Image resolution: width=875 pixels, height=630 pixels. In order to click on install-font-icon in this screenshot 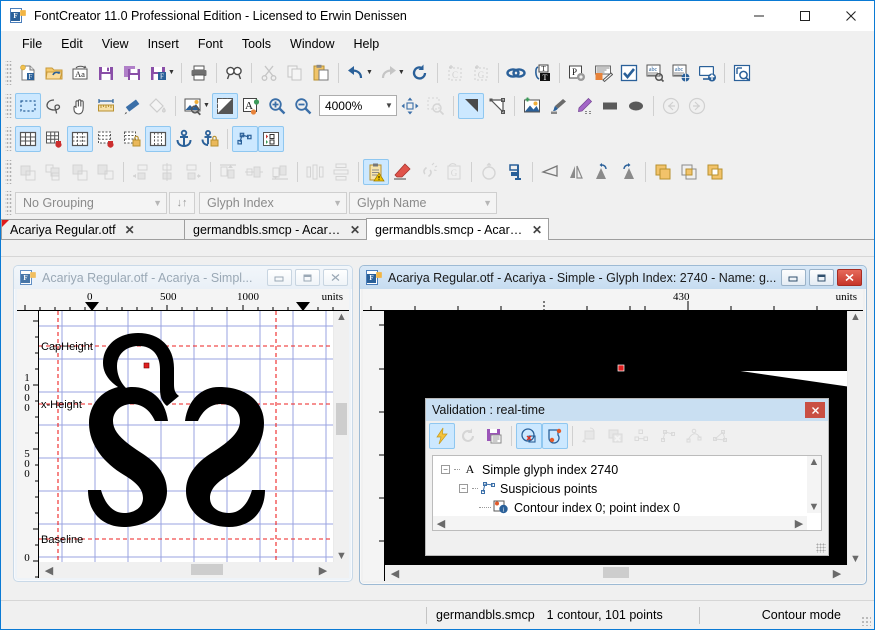, I will do `click(707, 73)`.